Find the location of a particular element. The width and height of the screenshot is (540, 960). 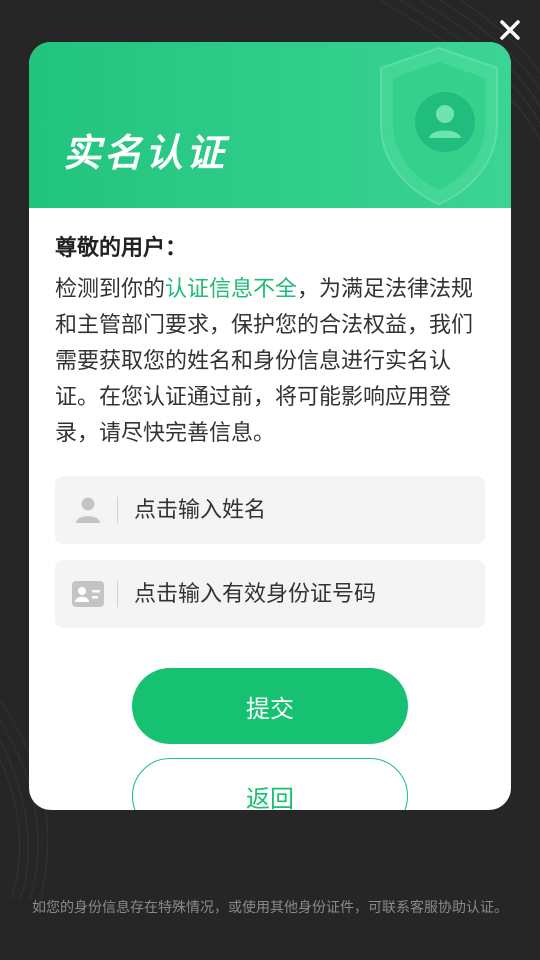

message-before: 检测到你的 is located at coordinates (110, 289).